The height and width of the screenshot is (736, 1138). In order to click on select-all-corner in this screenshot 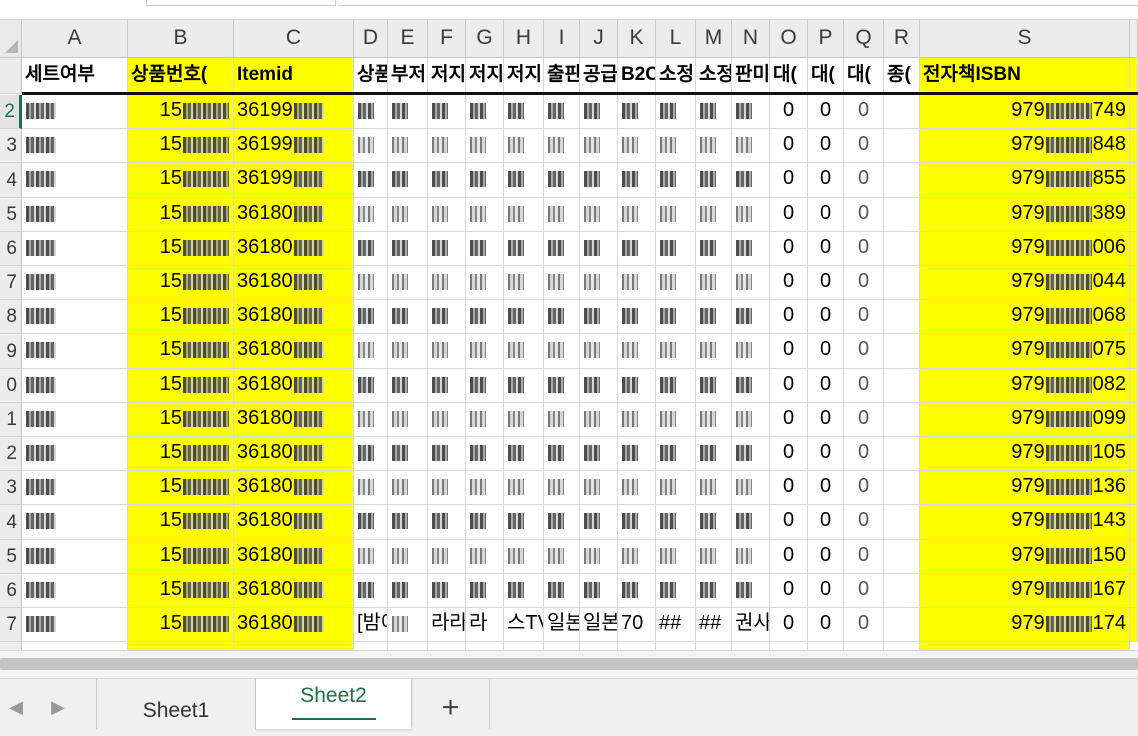, I will do `click(11, 39)`.